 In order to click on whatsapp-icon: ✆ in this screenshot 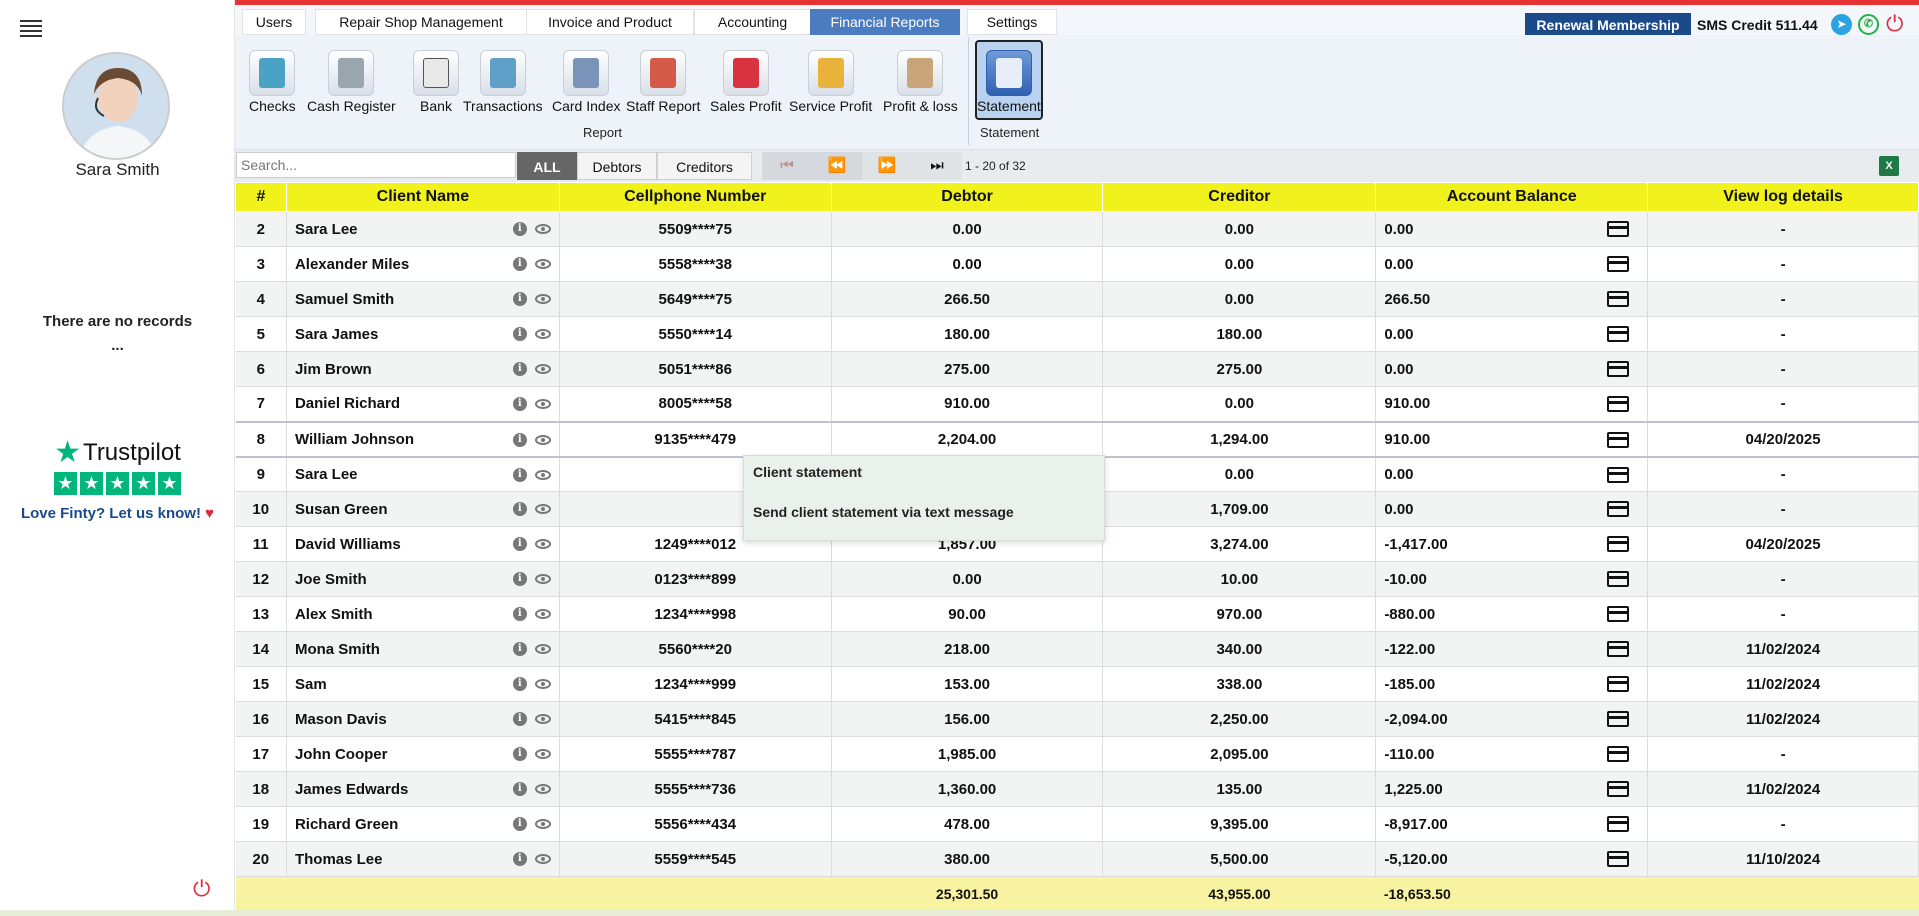, I will do `click(1868, 24)`.